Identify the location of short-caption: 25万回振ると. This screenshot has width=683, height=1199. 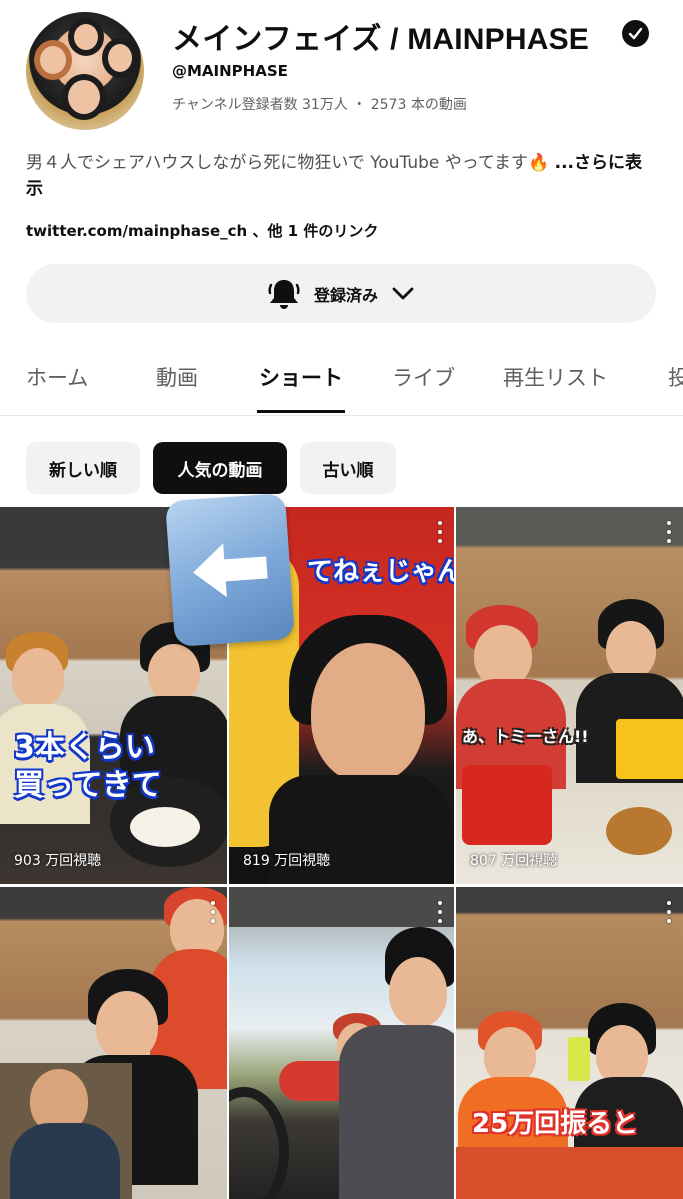
(555, 1124).